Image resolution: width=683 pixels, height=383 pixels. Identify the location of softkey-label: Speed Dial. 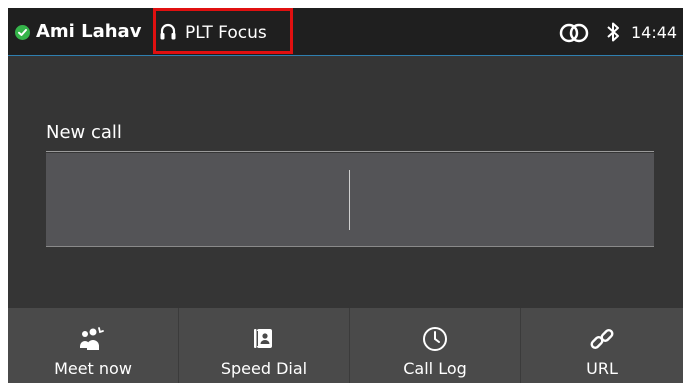
(264, 368).